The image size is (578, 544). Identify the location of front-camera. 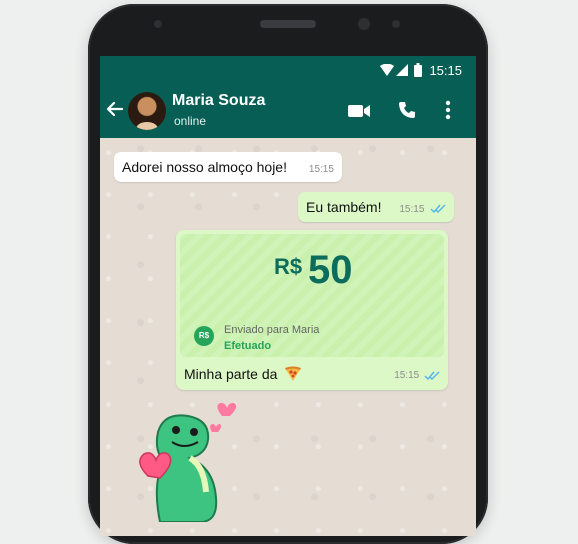
(364, 24).